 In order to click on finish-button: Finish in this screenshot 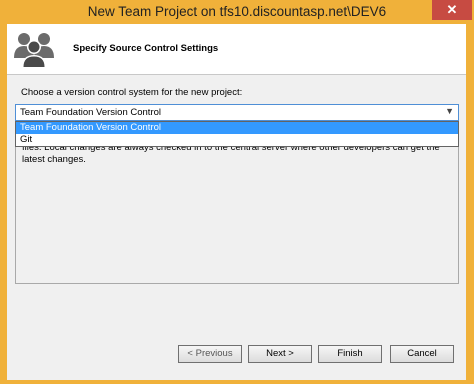, I will do `click(350, 354)`.